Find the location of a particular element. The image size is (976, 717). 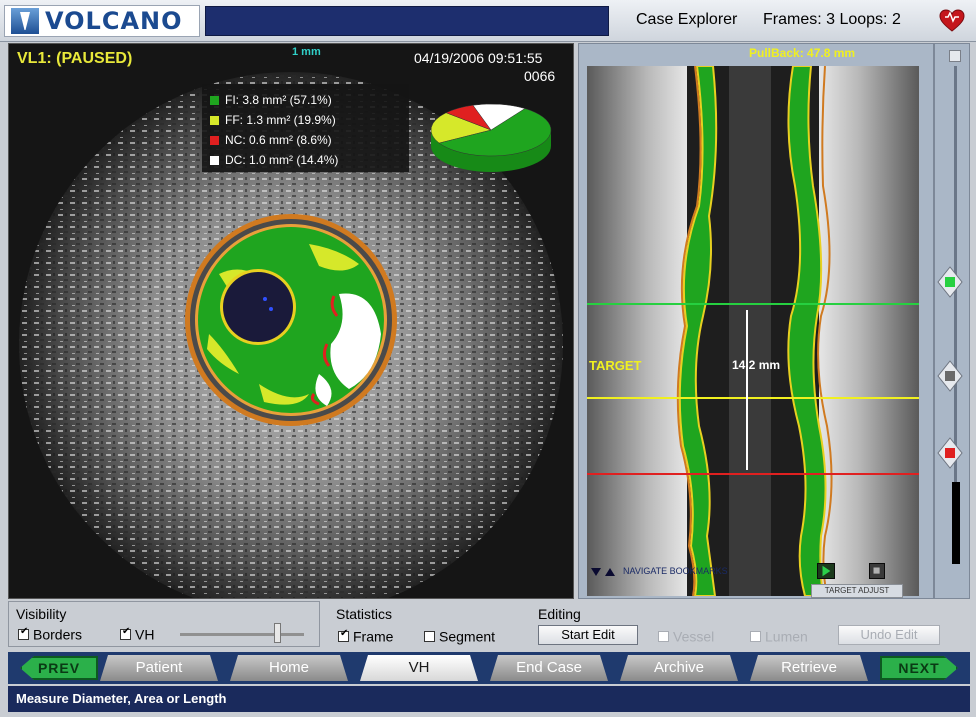

measurement-label: 14.2 mm is located at coordinates (756, 365).